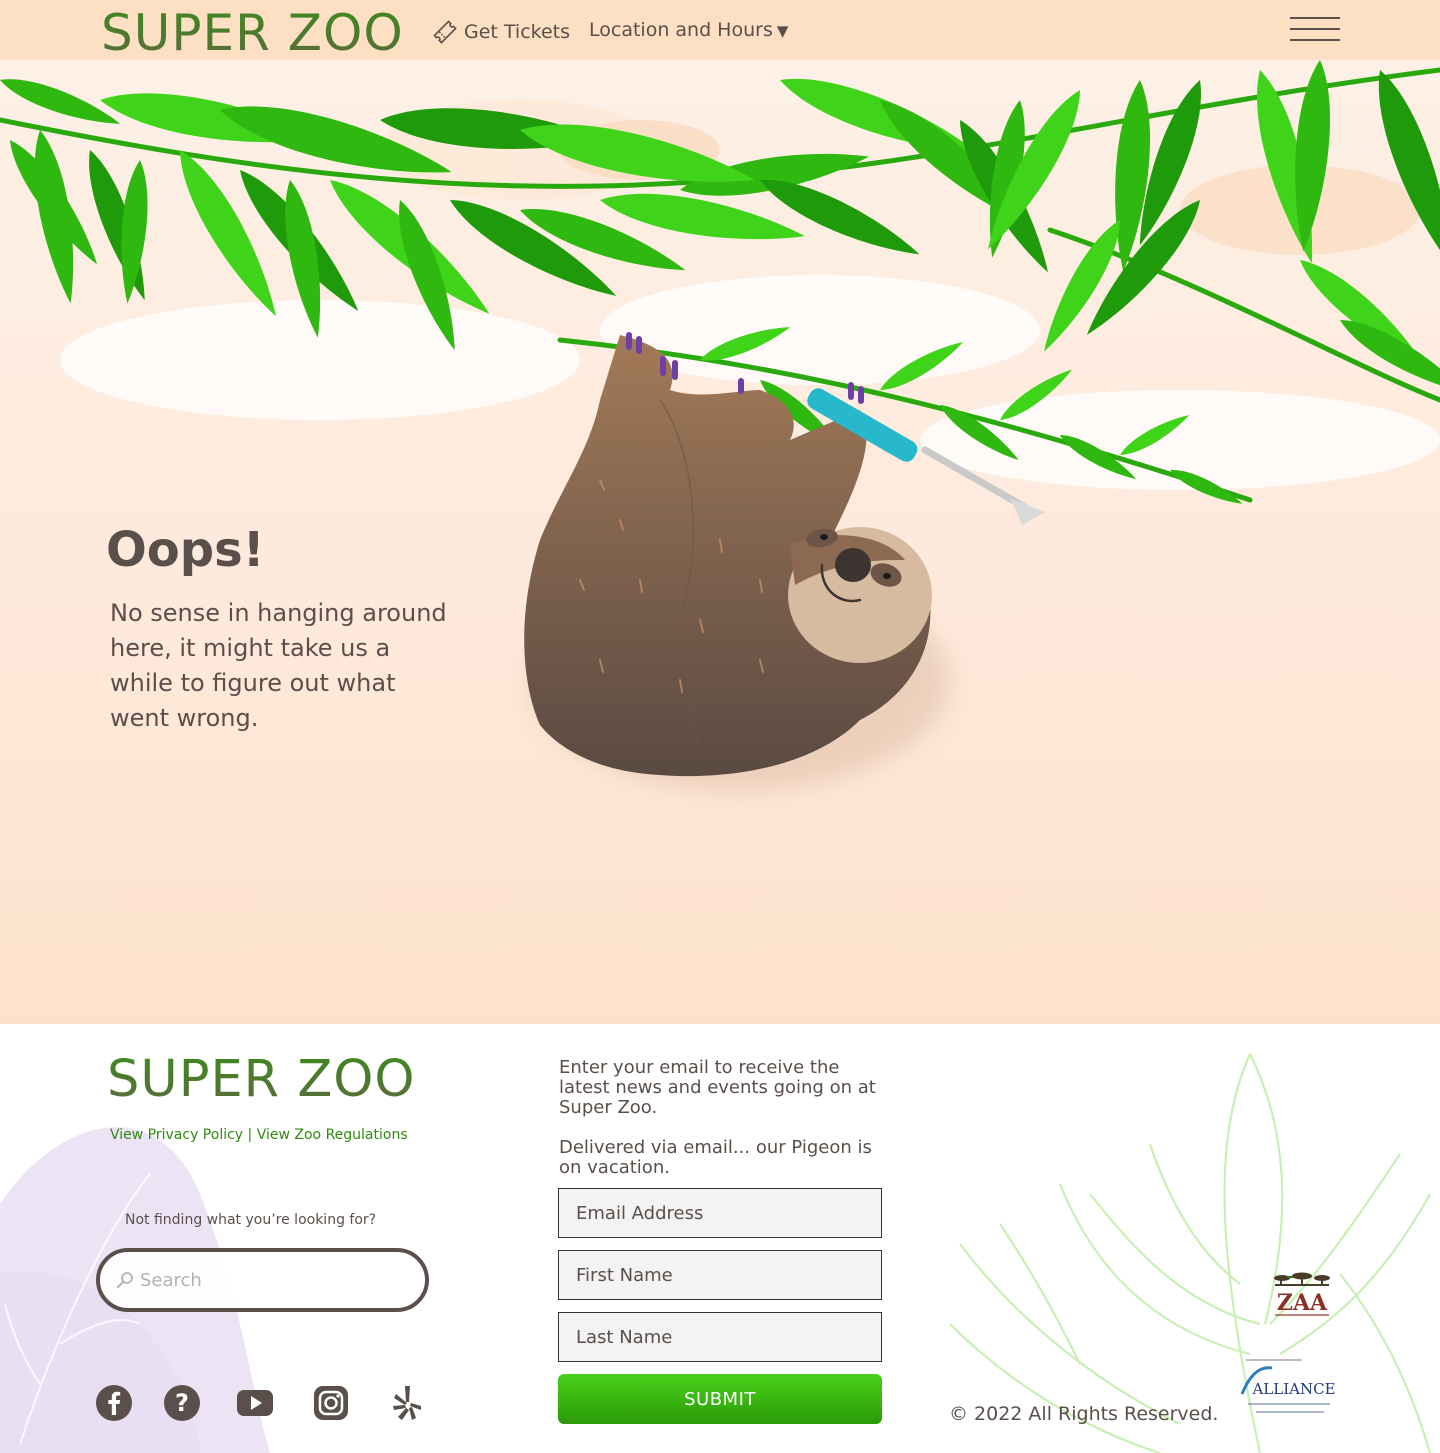 Image resolution: width=1440 pixels, height=1453 pixels. Describe the element at coordinates (265, 1280) in the screenshot. I see `search-input` at that location.